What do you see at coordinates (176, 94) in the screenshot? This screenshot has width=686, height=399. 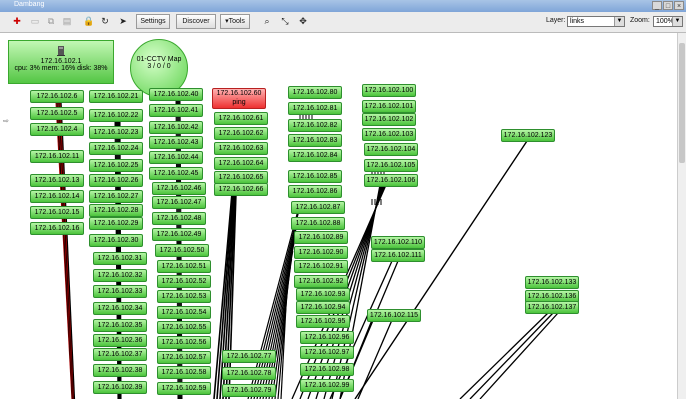 I see `device-node: 172.16.102.40` at bounding box center [176, 94].